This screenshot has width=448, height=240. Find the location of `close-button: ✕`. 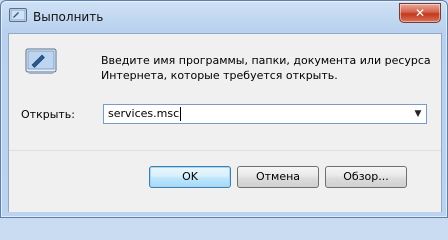

close-button: ✕ is located at coordinates (420, 13).